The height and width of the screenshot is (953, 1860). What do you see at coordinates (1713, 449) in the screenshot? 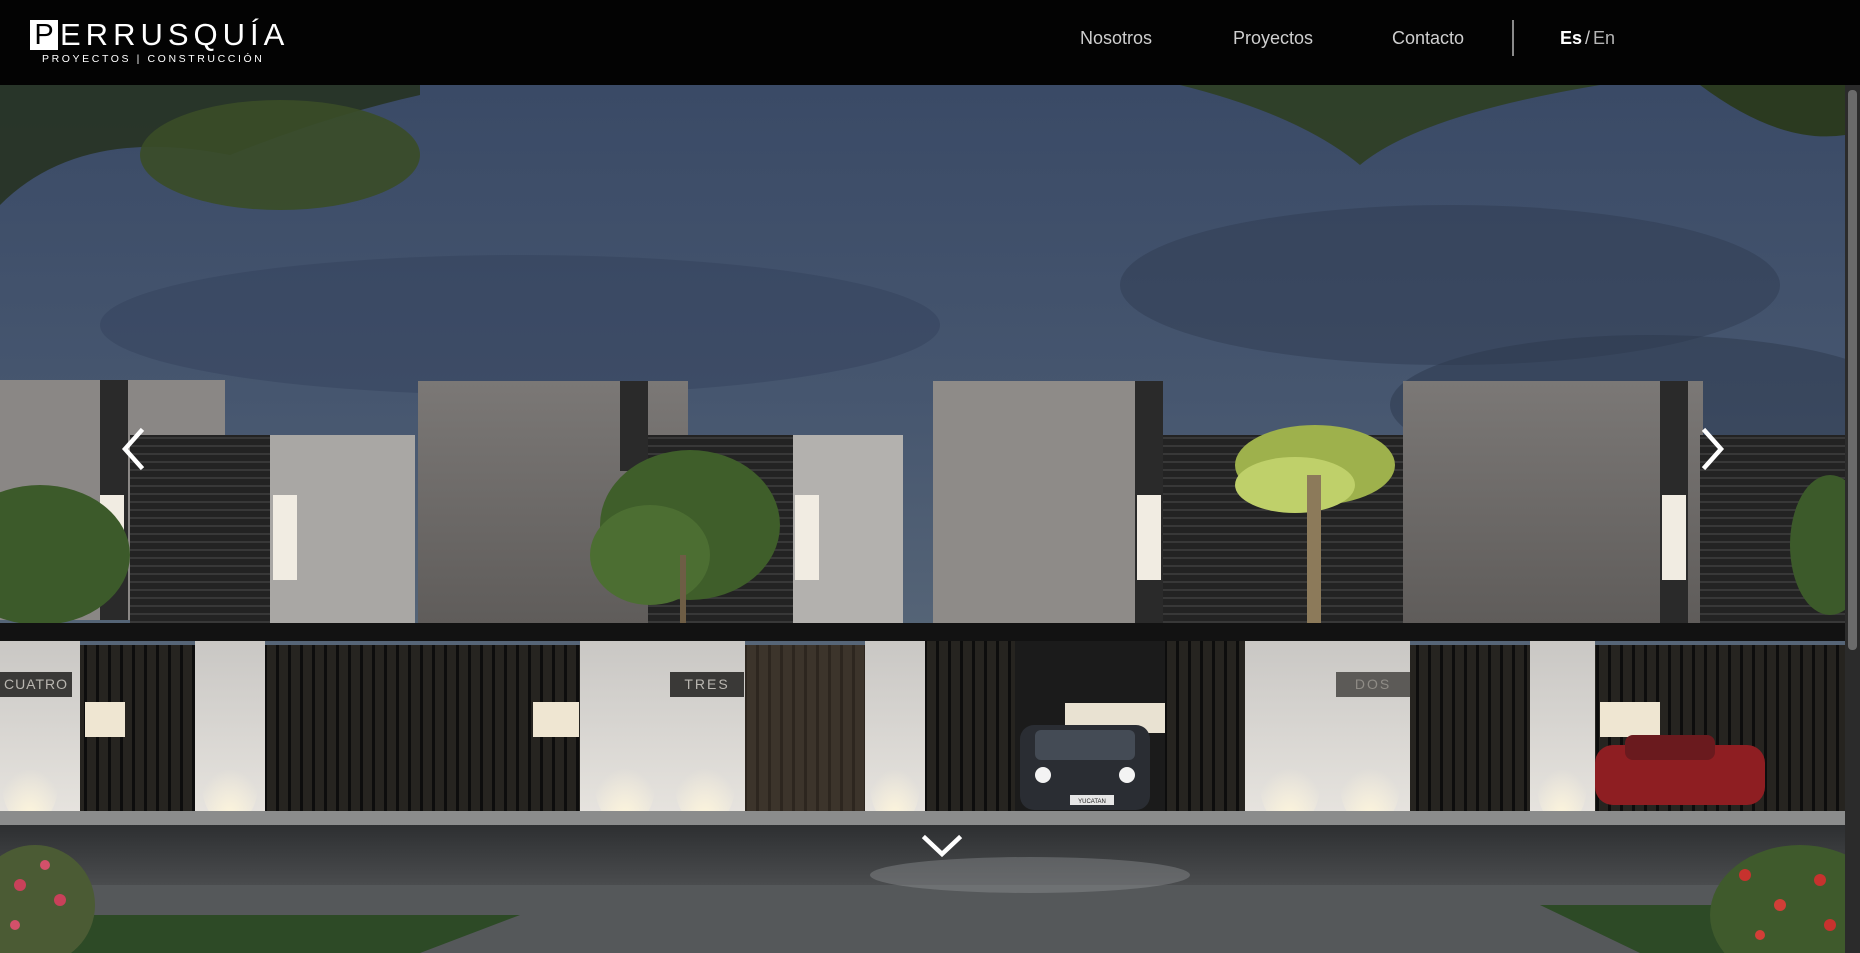
I see `chevron-right-icon` at bounding box center [1713, 449].